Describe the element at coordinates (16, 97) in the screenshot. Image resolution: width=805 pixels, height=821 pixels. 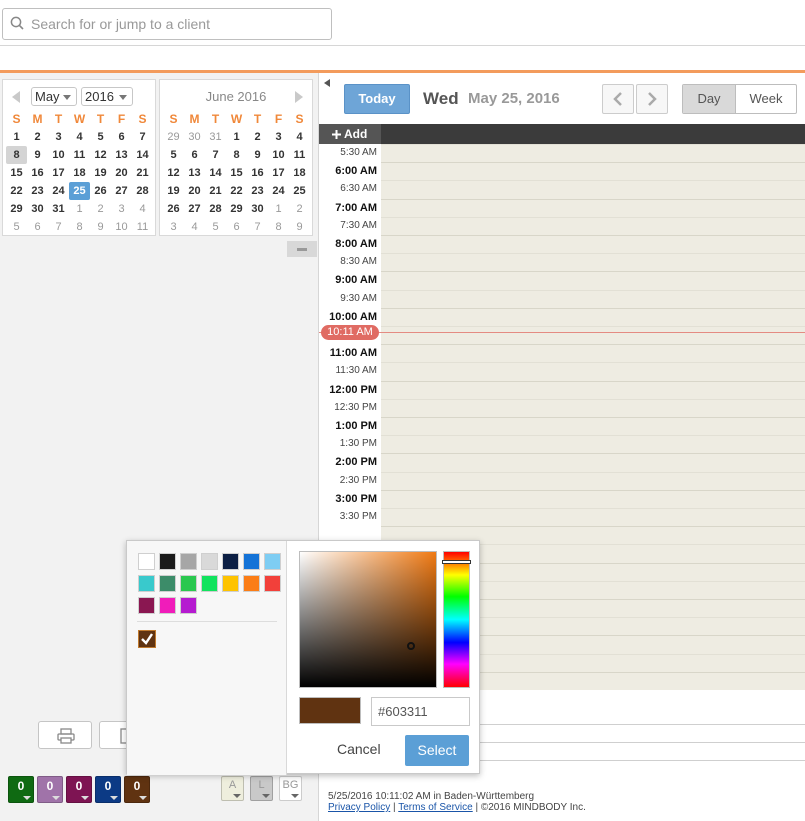
I see `prev-month-arrow-icon` at that location.